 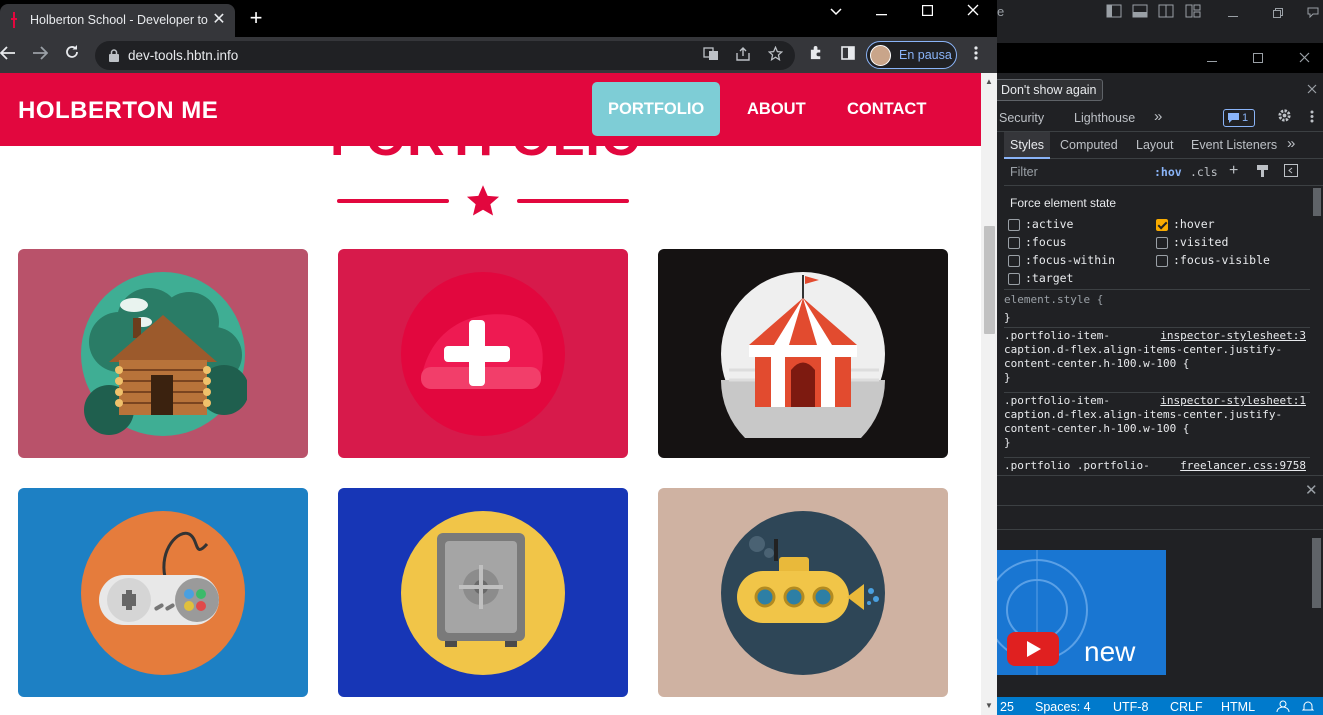 What do you see at coordinates (989, 394) in the screenshot?
I see `page-scrollbar: ▲ ▼` at bounding box center [989, 394].